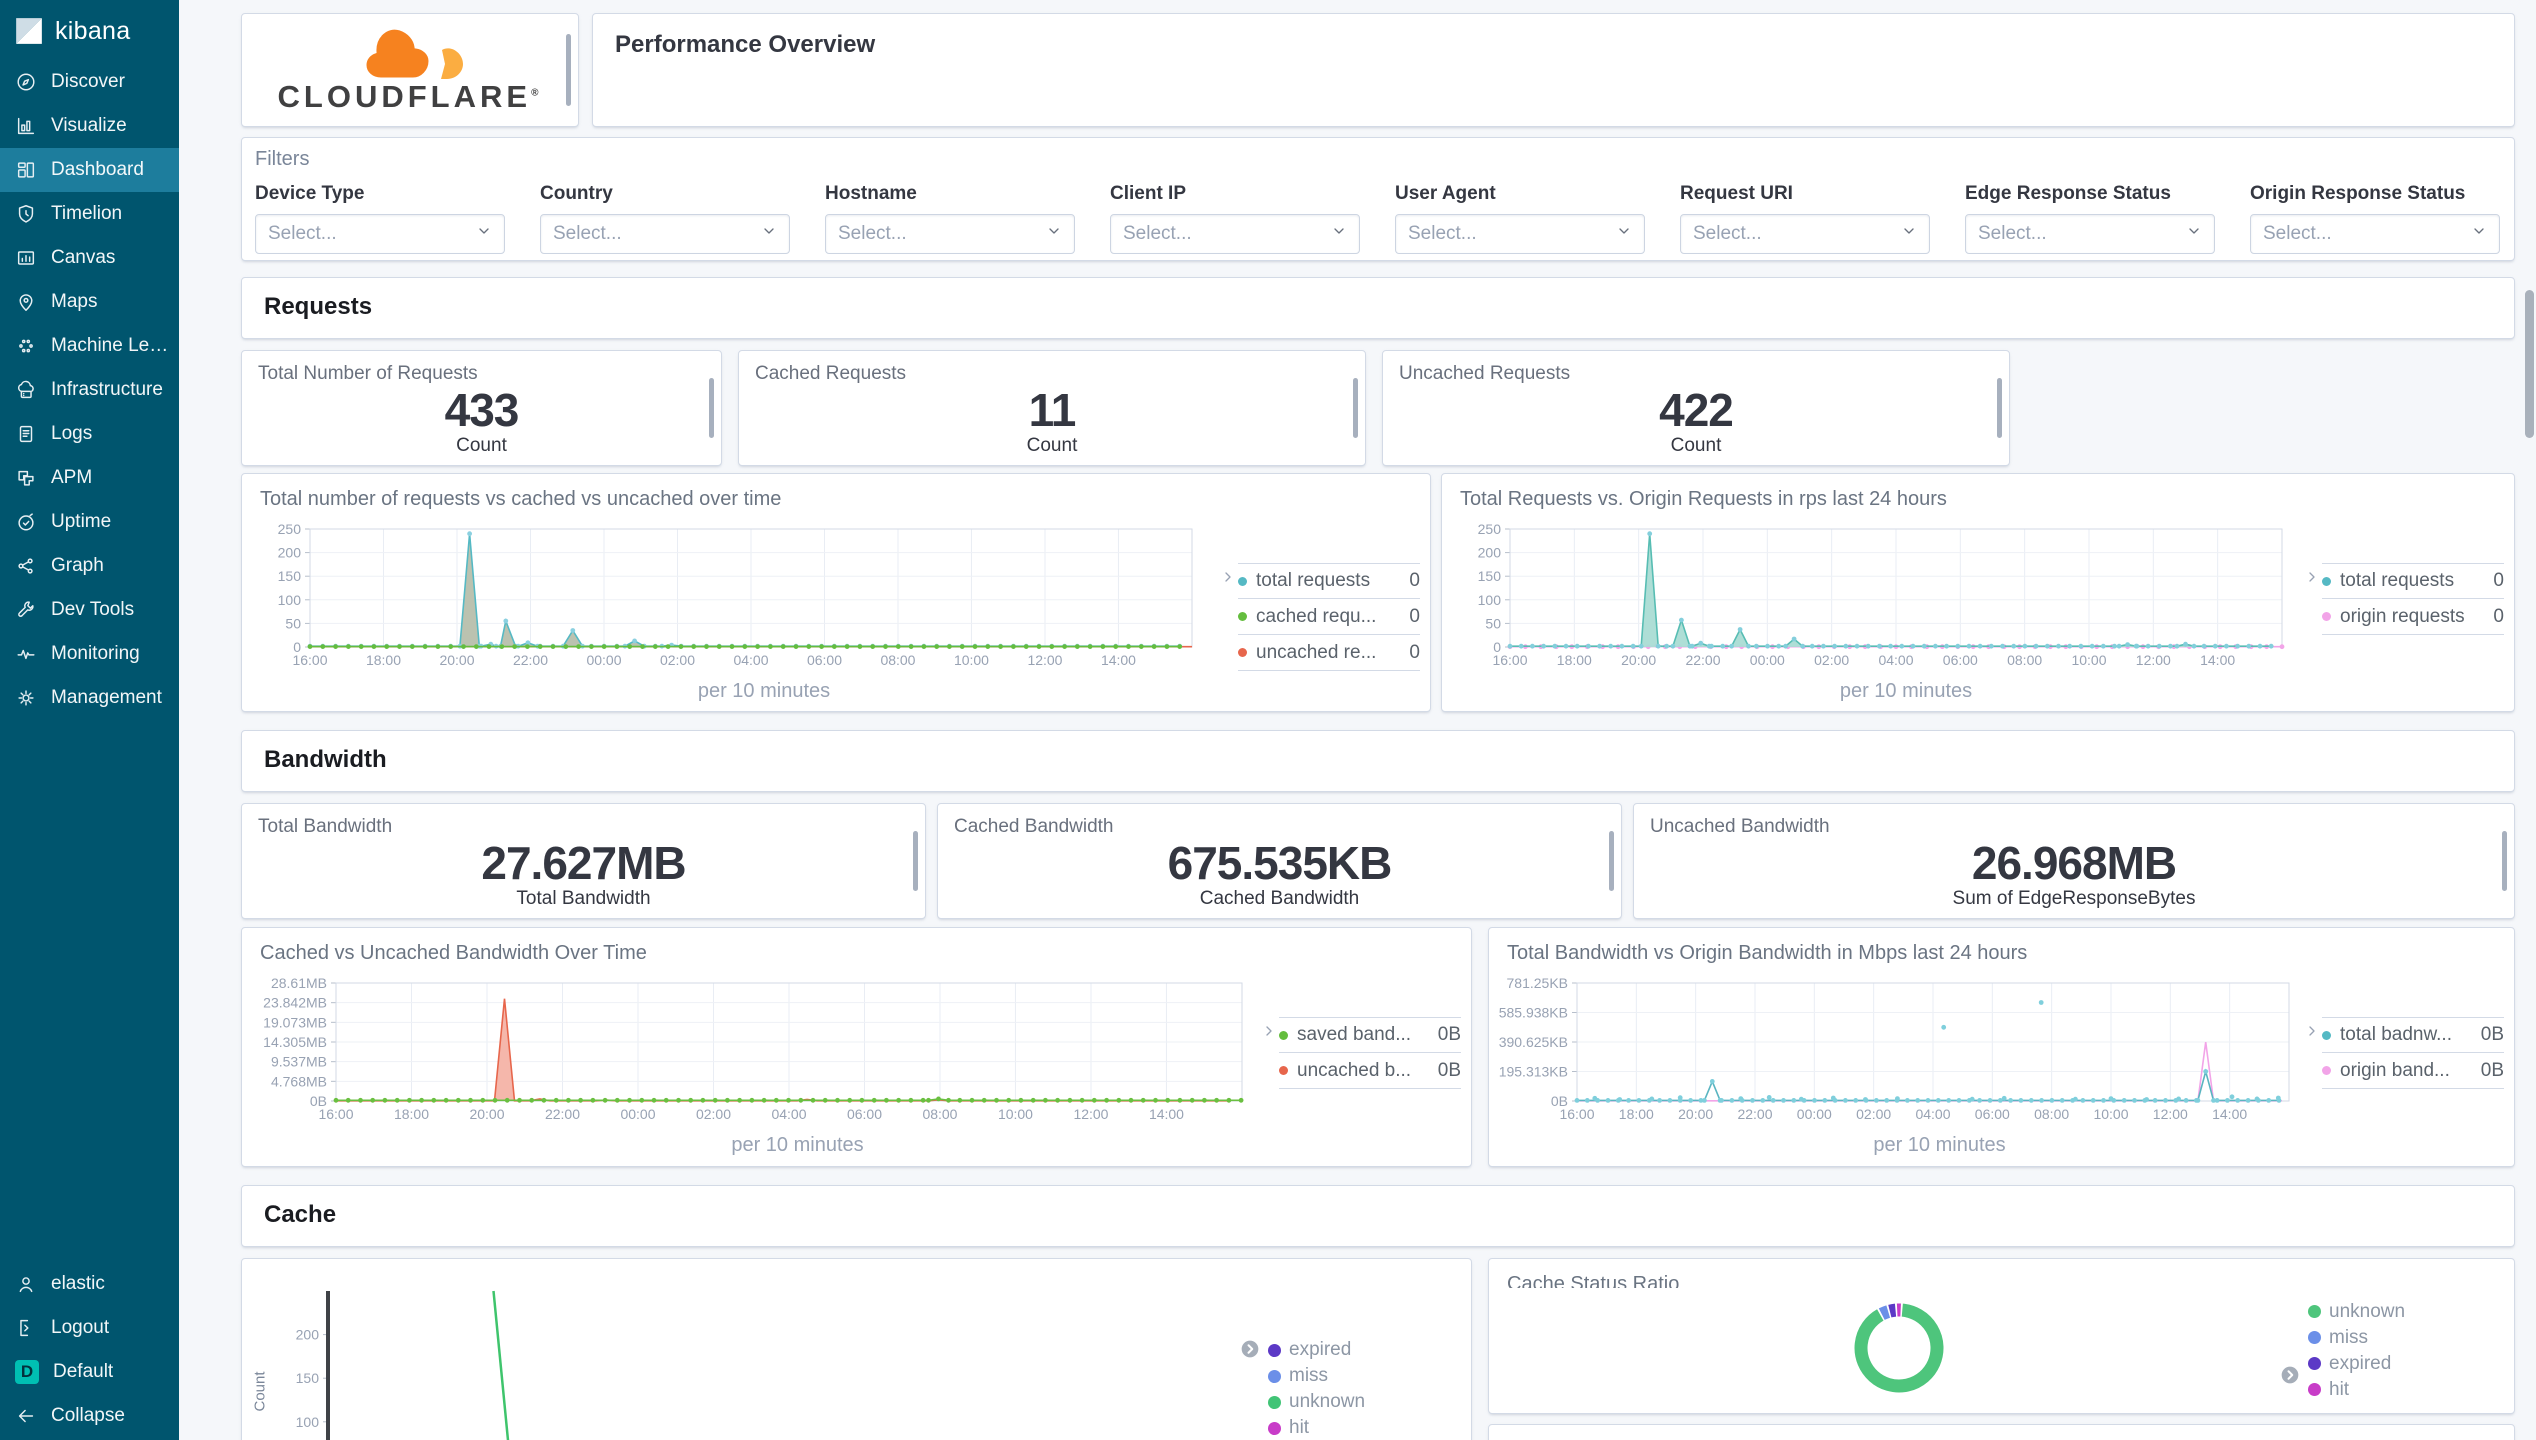  Describe the element at coordinates (1899, 1350) in the screenshot. I see `cache-status-ratio-chart` at that location.